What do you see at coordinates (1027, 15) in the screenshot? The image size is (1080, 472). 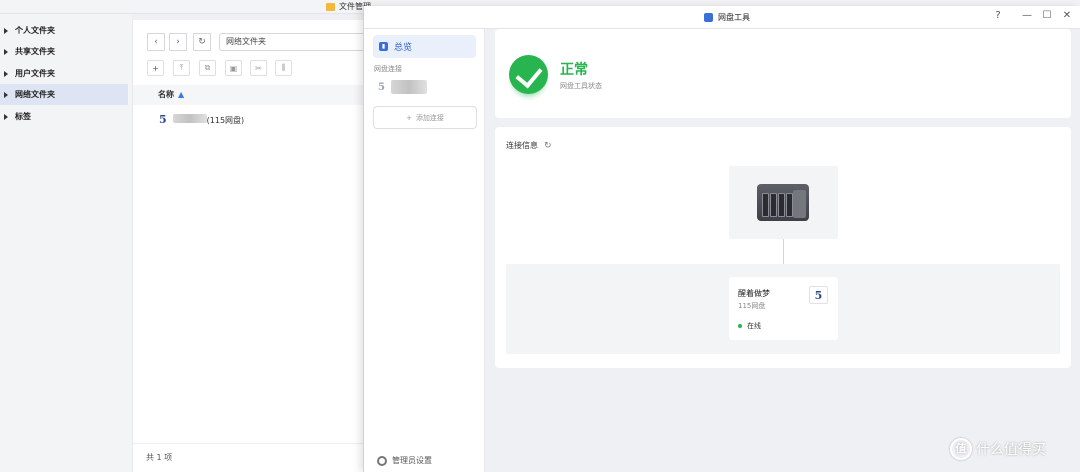 I see `minimize-button: —` at bounding box center [1027, 15].